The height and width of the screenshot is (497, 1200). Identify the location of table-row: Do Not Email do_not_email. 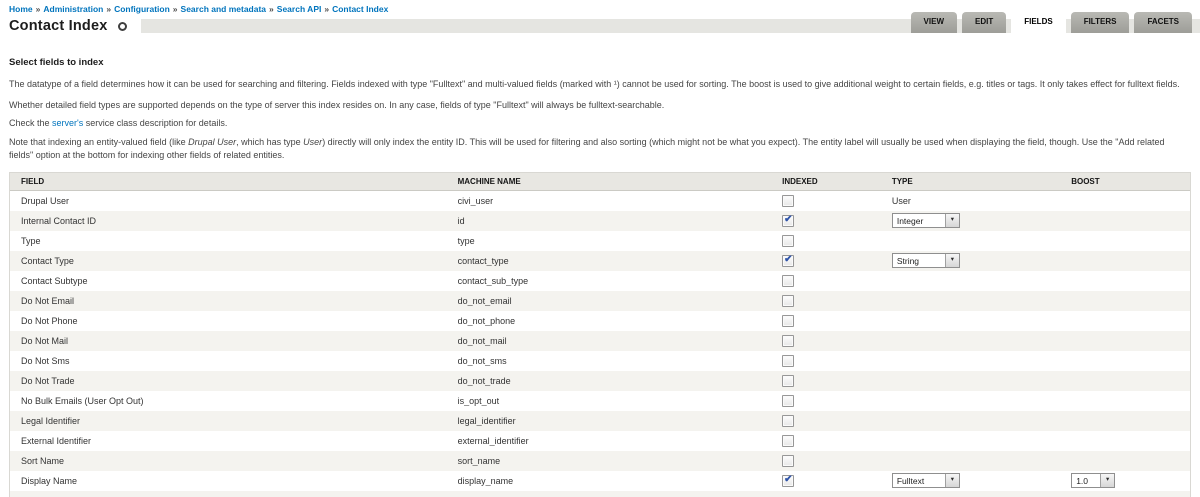
(600, 300).